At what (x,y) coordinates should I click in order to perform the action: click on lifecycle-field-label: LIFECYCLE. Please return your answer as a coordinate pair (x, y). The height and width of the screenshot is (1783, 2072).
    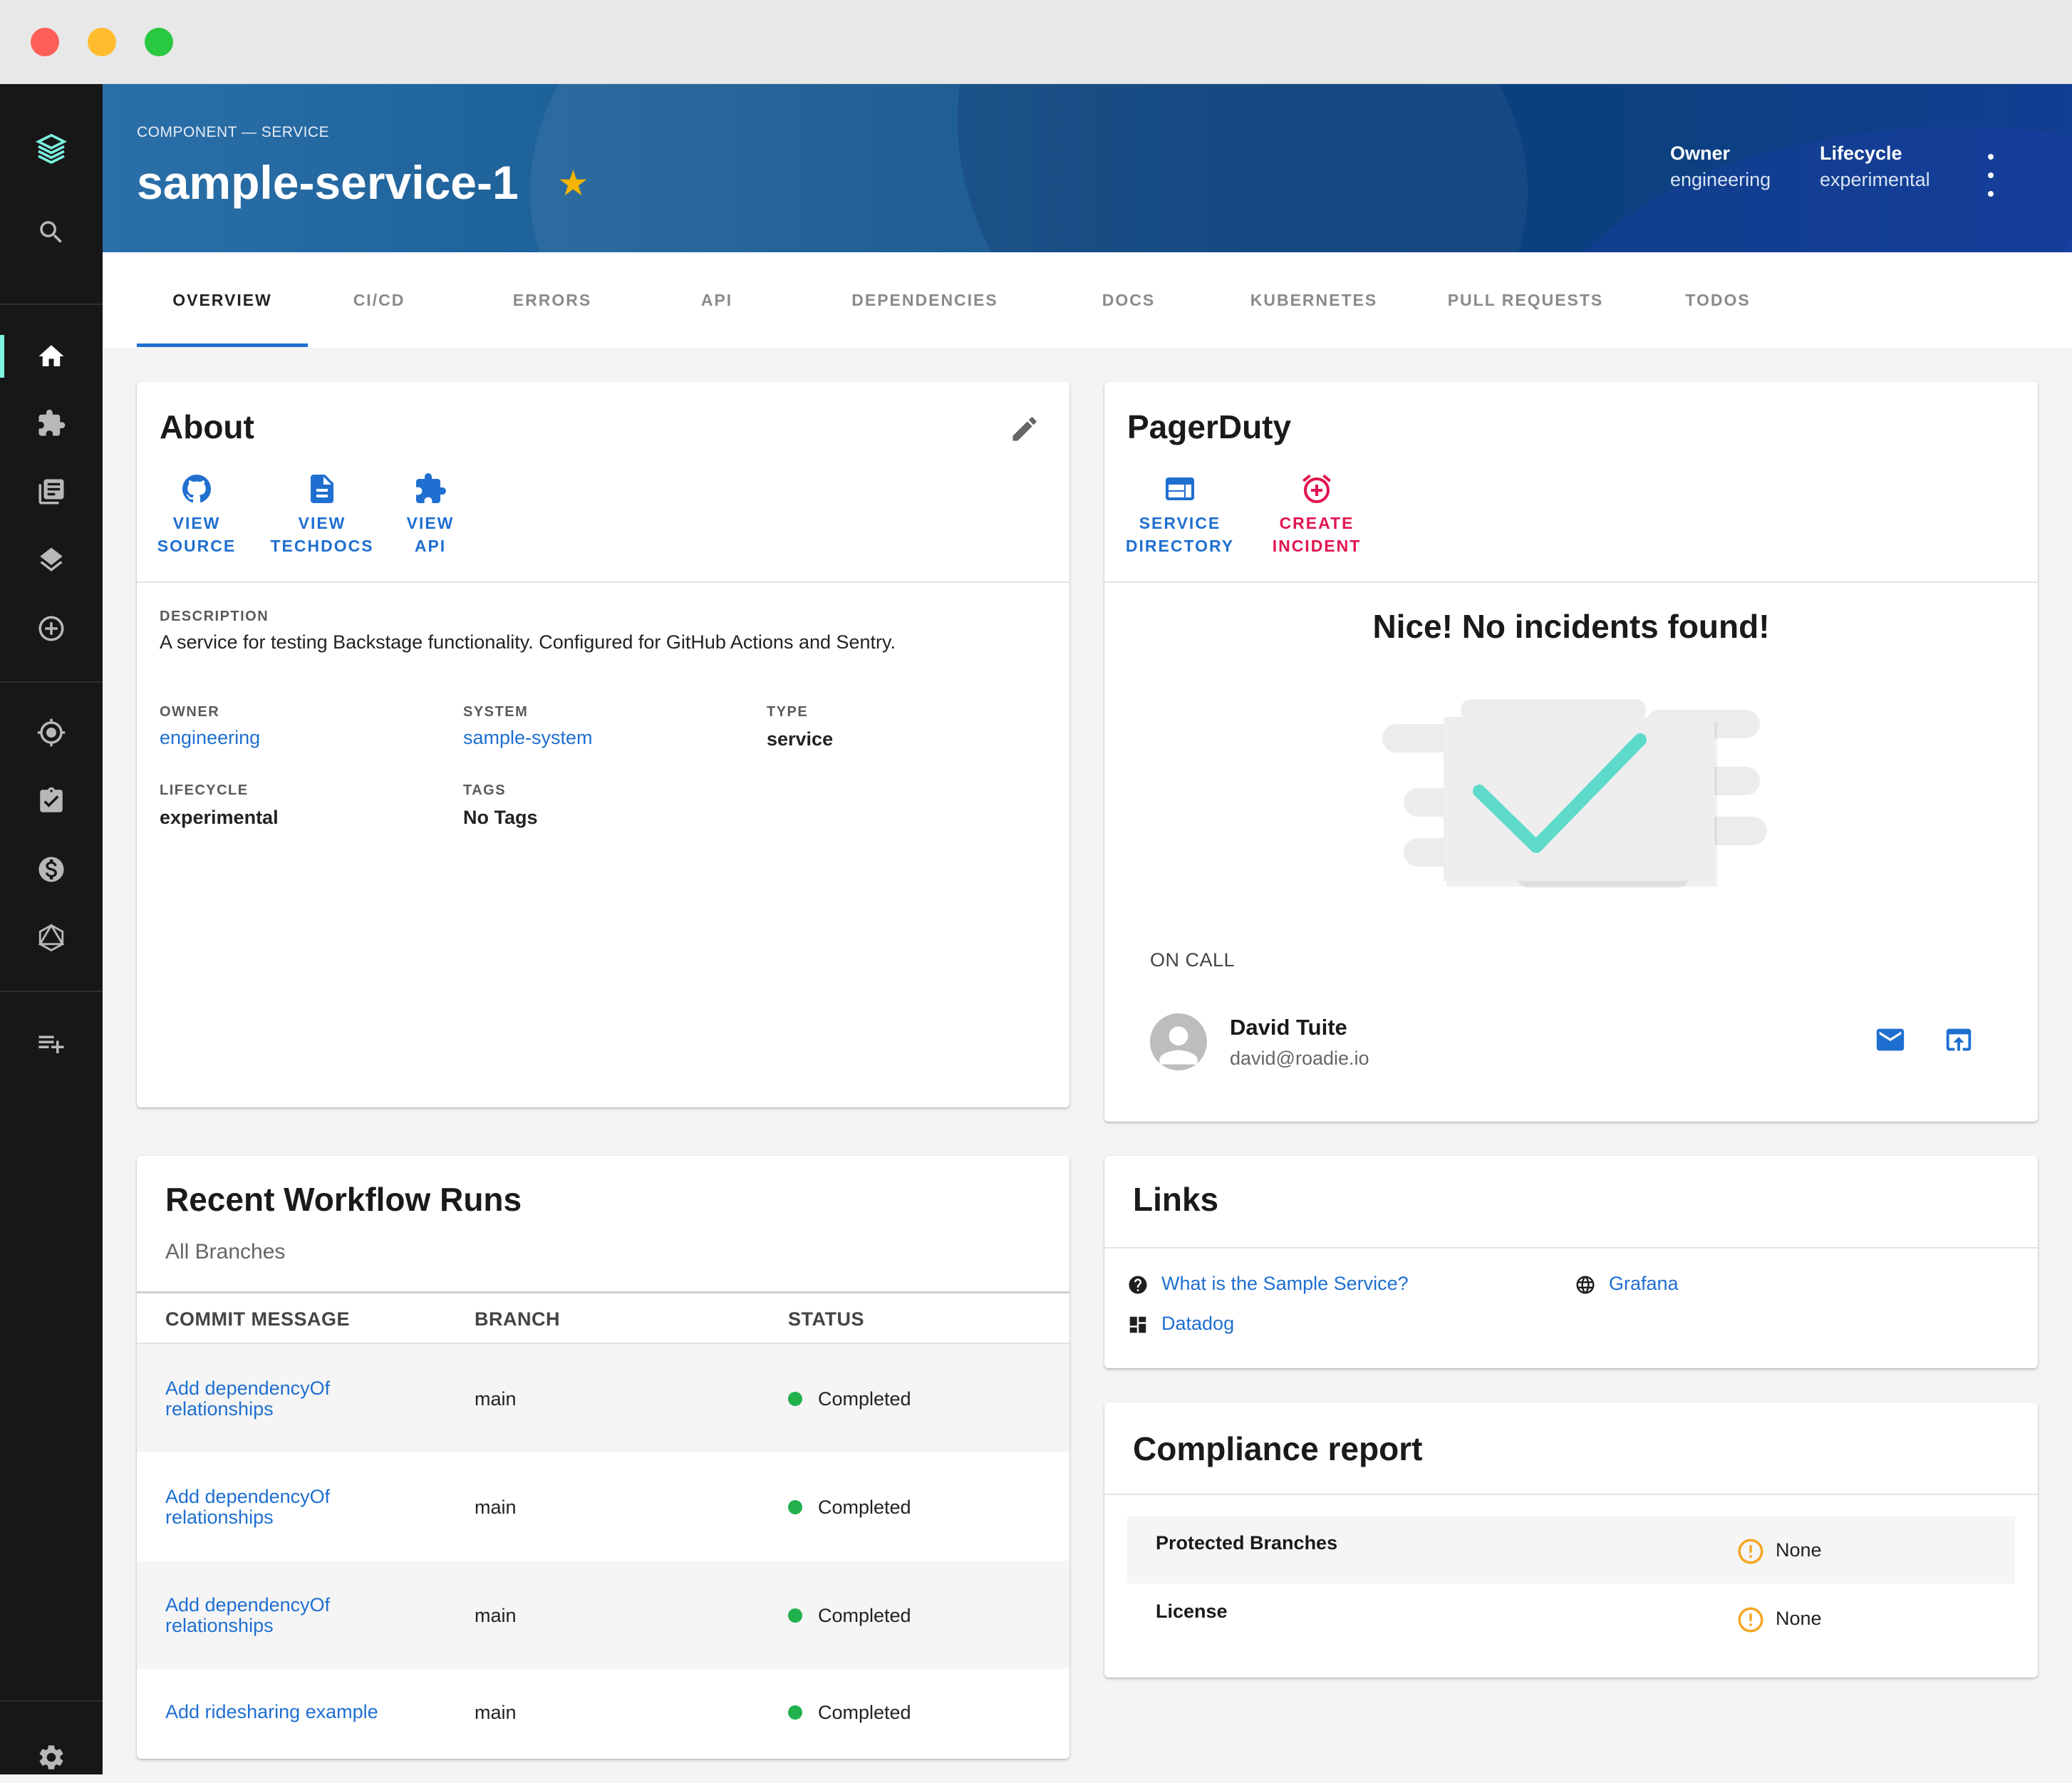
    Looking at the image, I should click on (204, 790).